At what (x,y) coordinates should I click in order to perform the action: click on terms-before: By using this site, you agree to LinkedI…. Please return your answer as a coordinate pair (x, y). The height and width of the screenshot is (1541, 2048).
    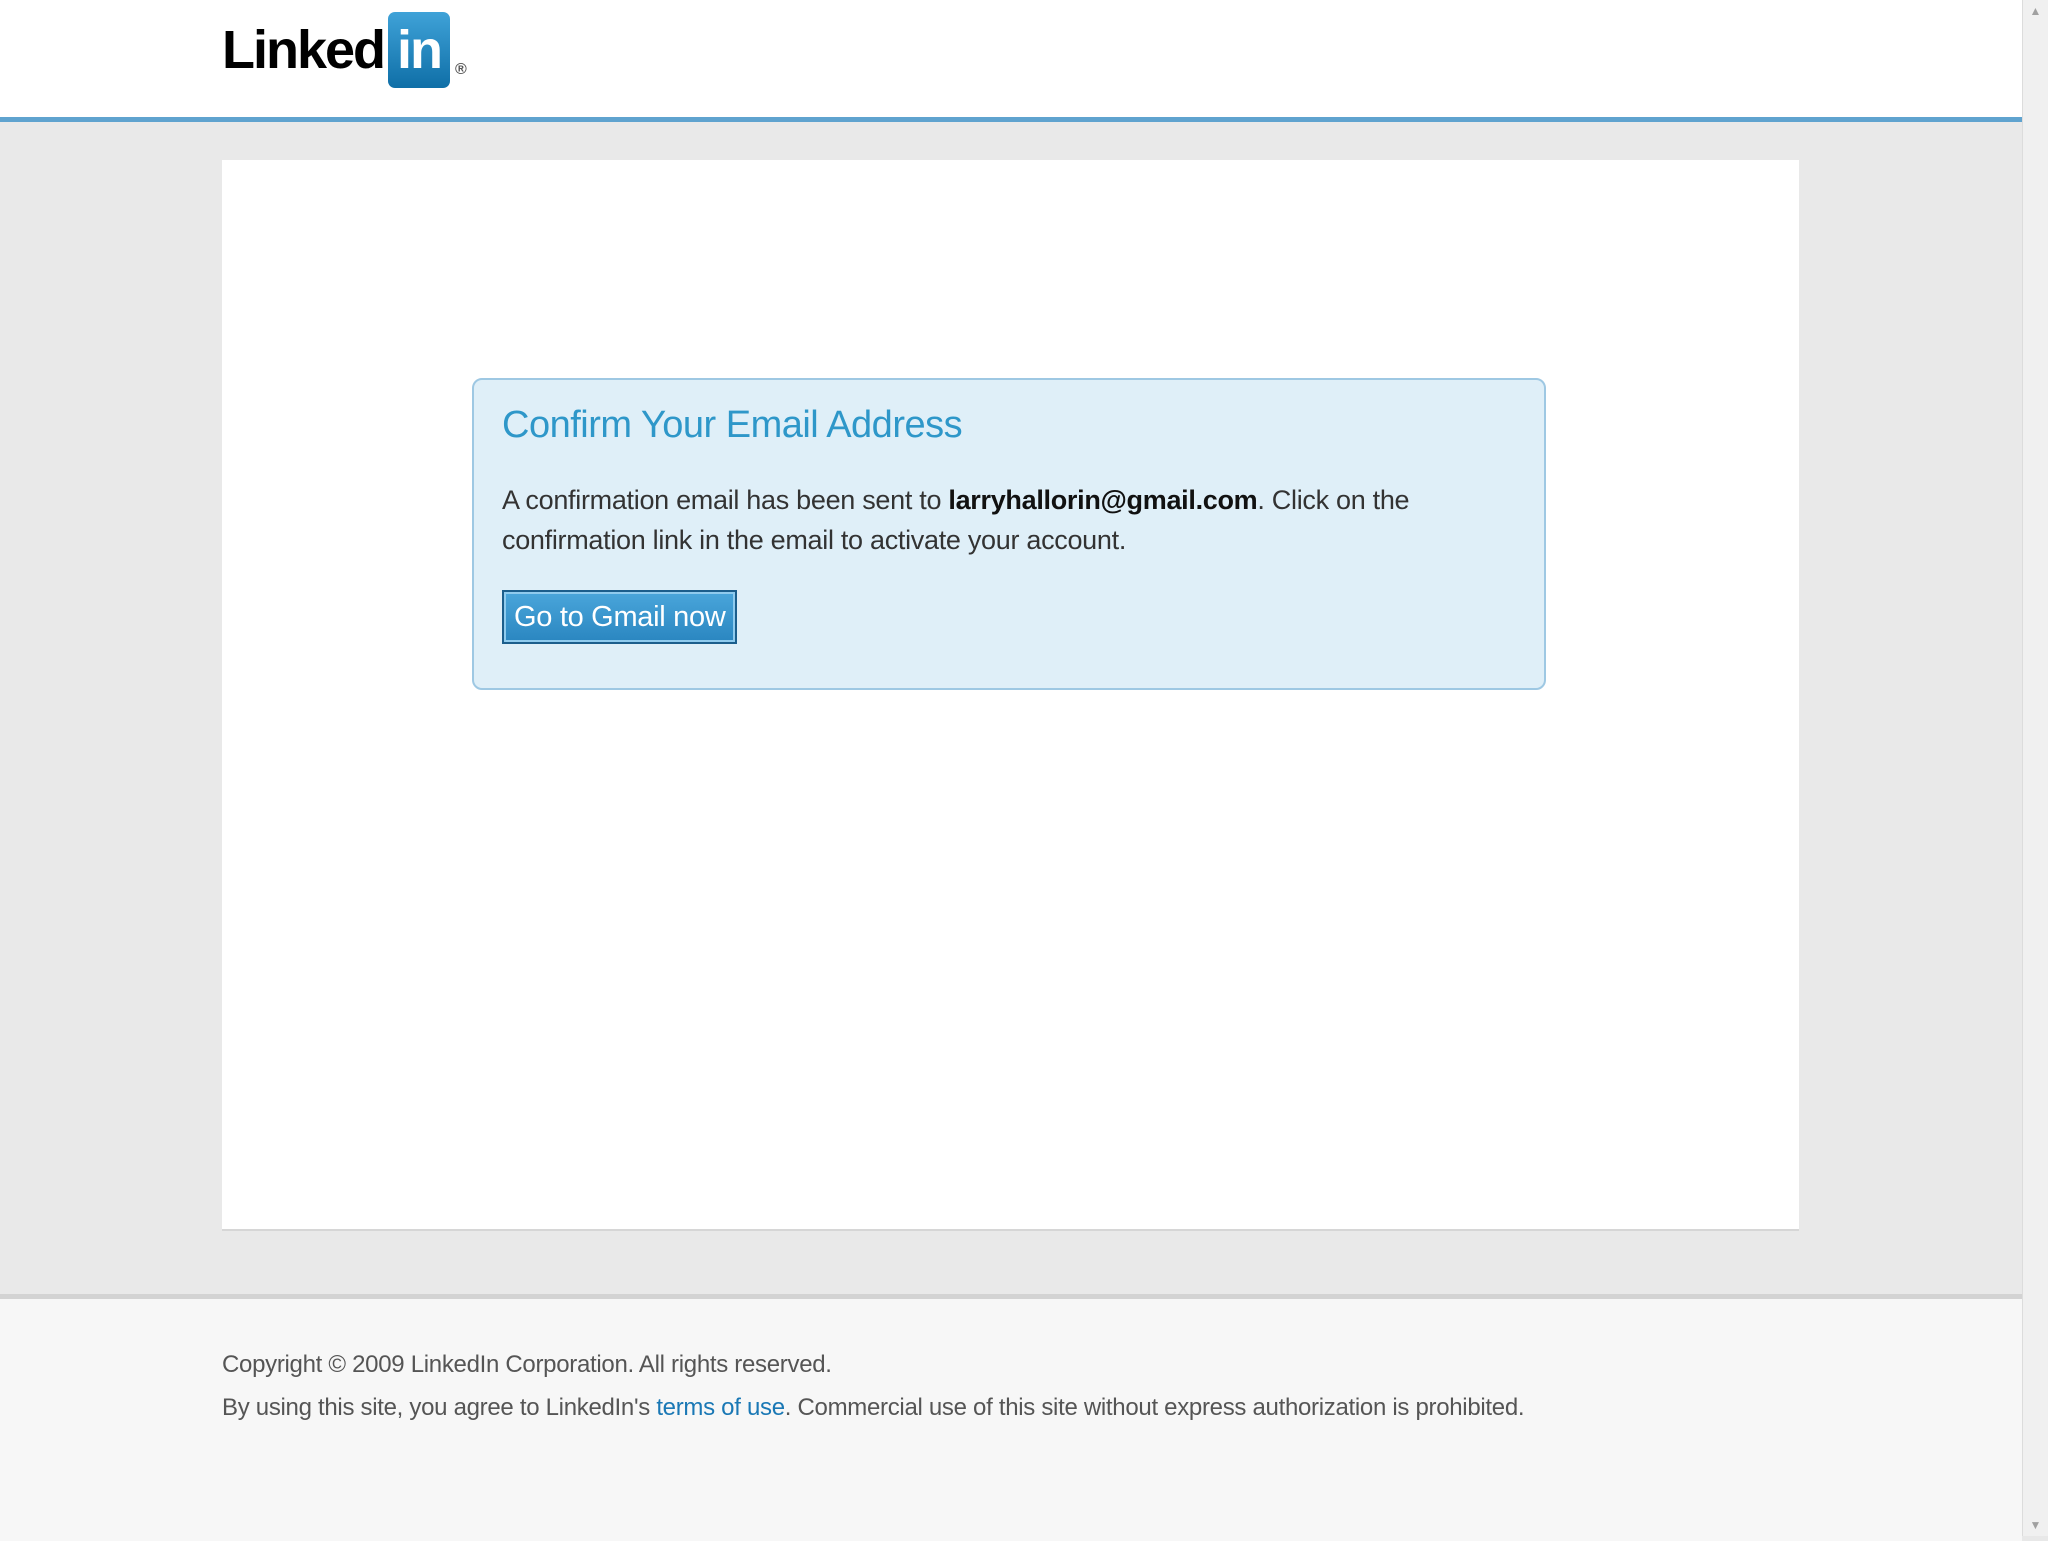
    Looking at the image, I should click on (439, 1407).